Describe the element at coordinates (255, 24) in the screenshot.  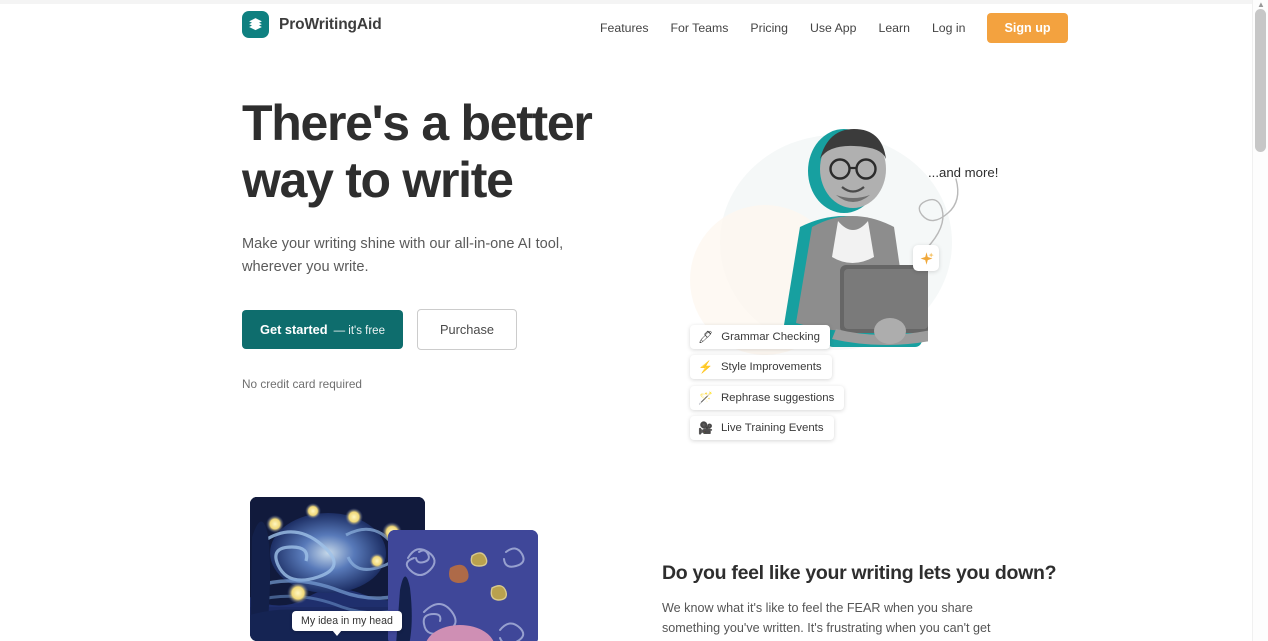
I see `stacked-book-icon` at that location.